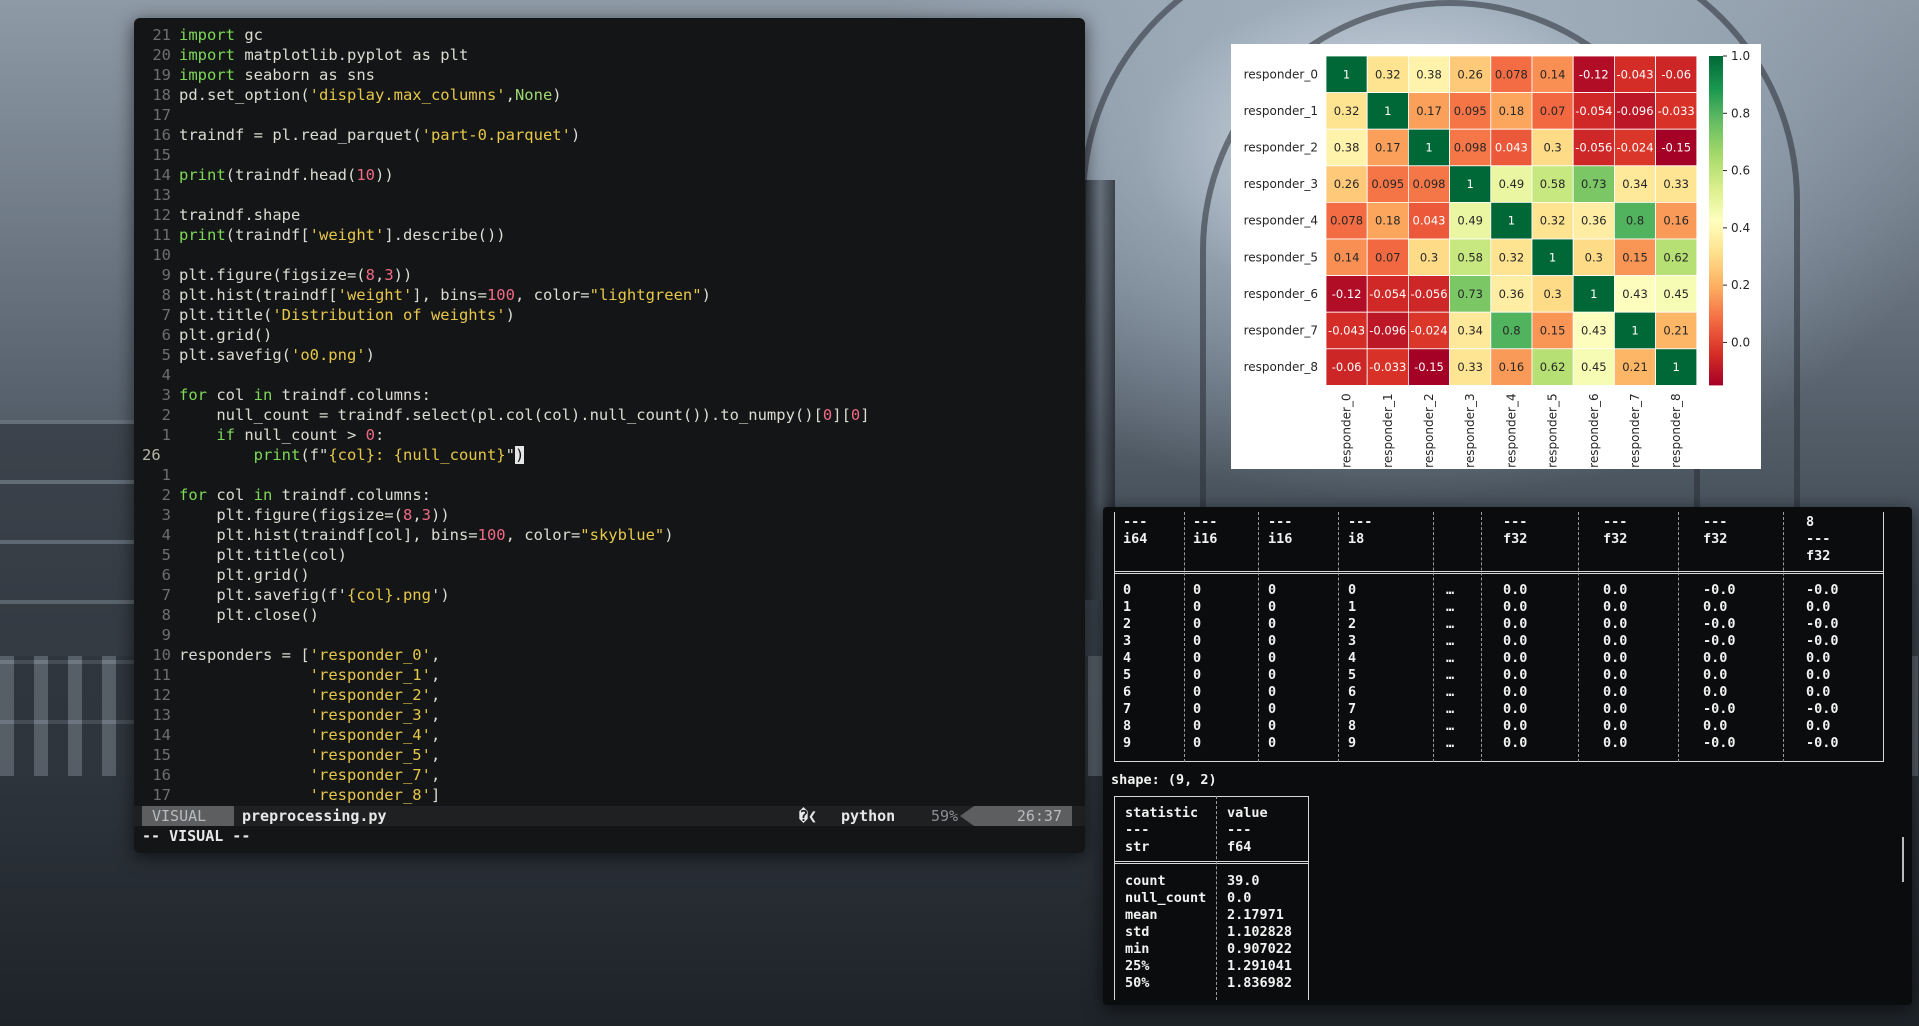 The image size is (1919, 1026). Describe the element at coordinates (166, 395) in the screenshot. I see `line-number: 3` at that location.